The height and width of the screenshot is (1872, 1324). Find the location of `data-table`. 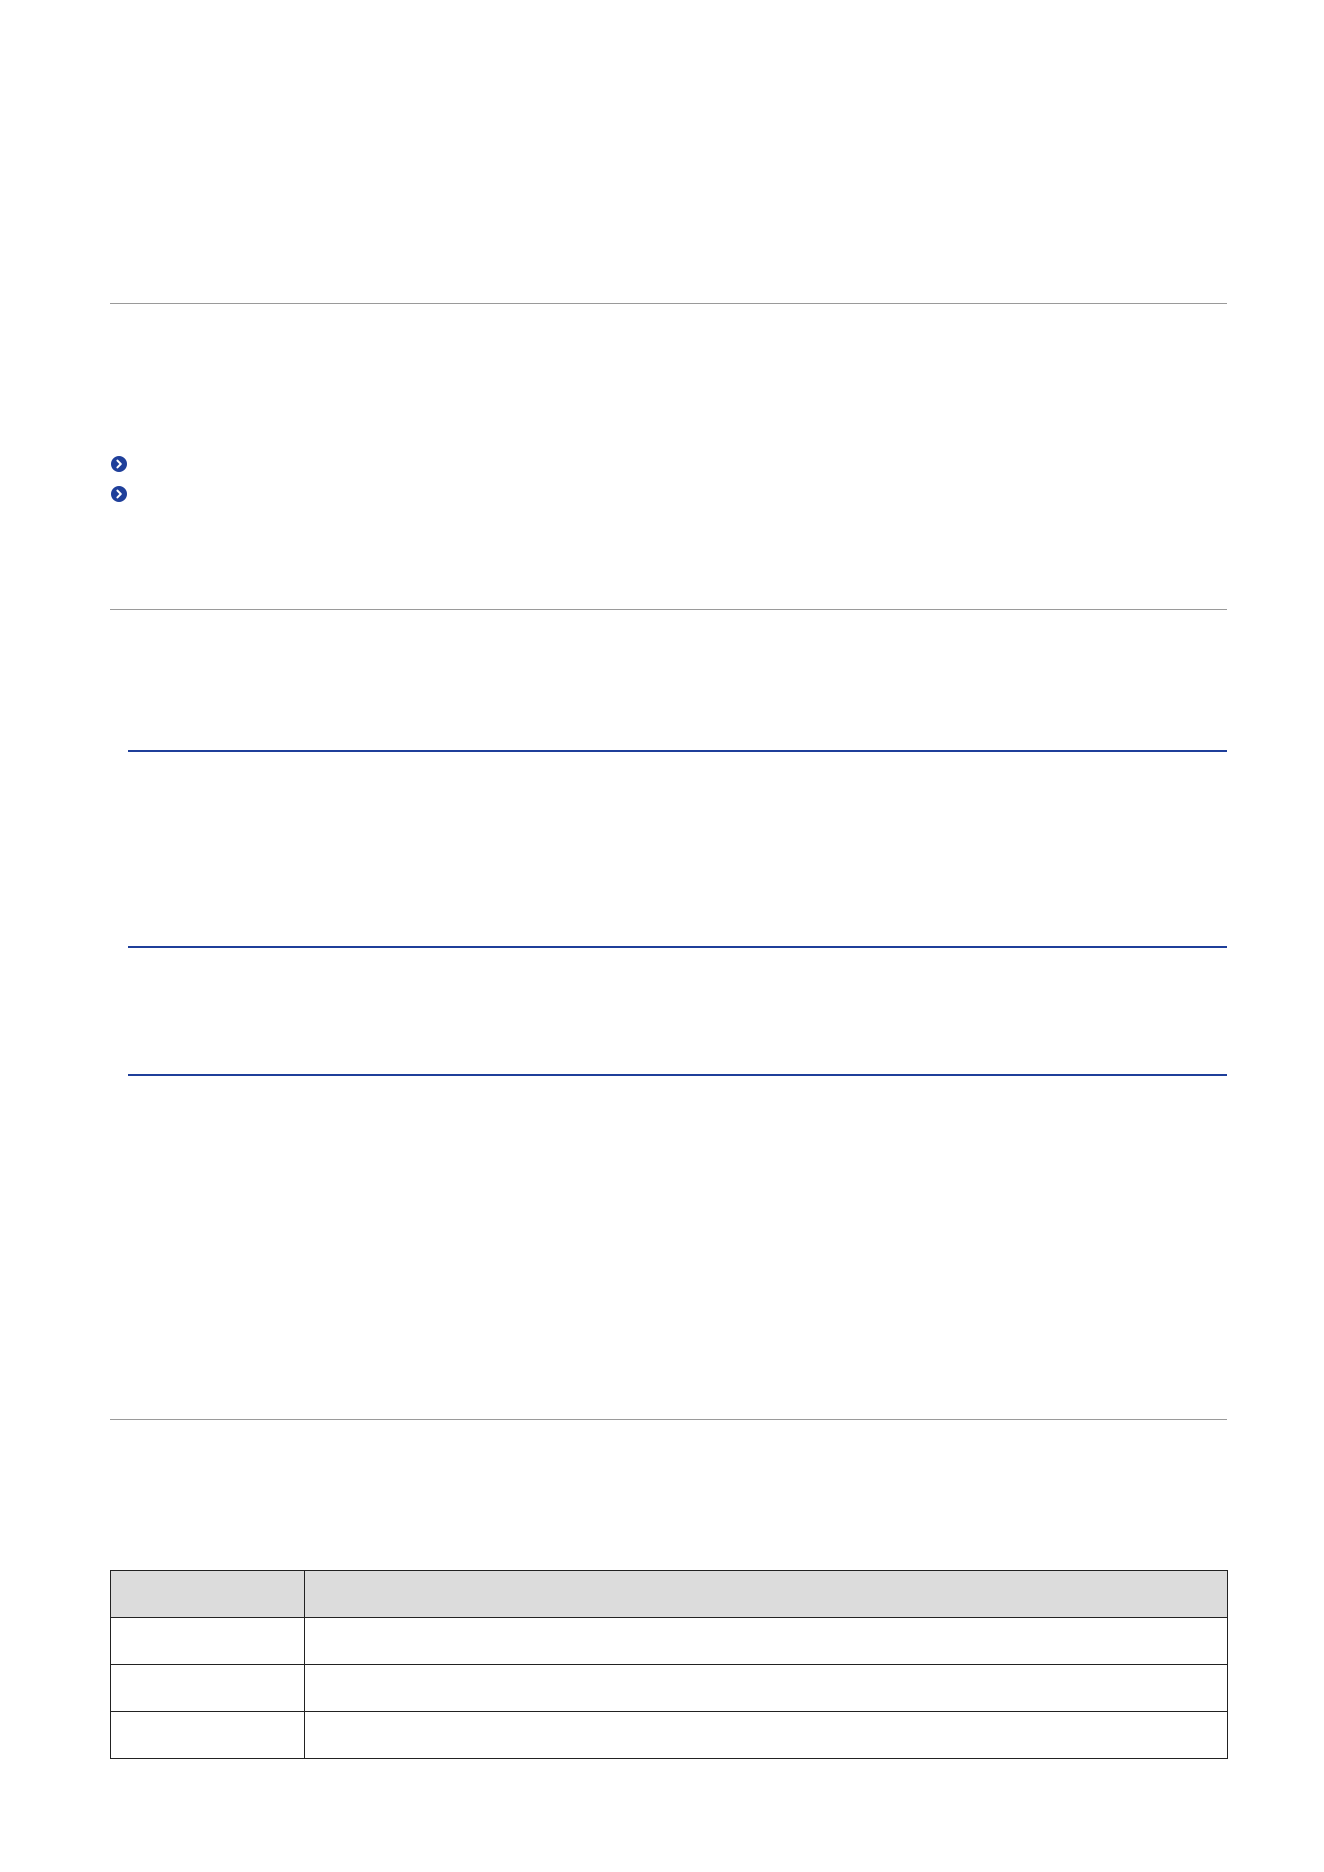

data-table is located at coordinates (669, 1664).